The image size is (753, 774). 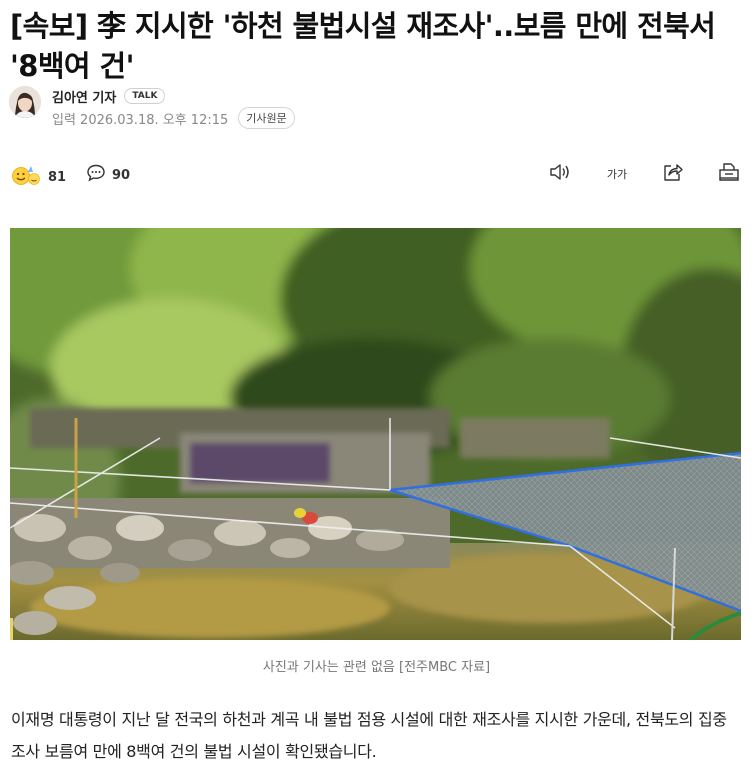 I want to click on comment-count: 90, so click(x=121, y=175).